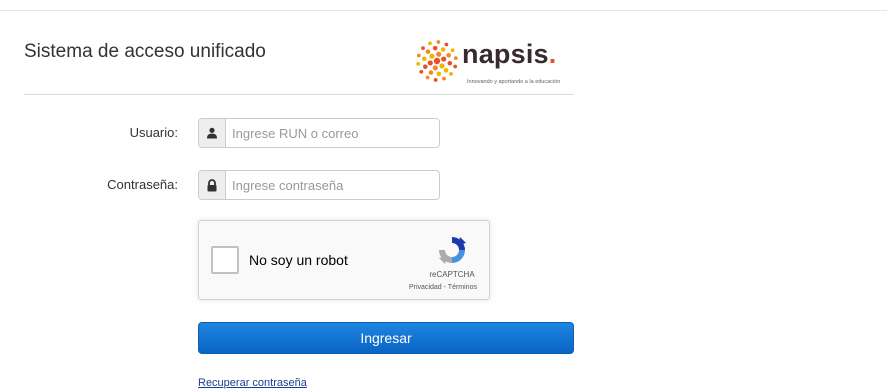 The image size is (887, 392). Describe the element at coordinates (462, 287) in the screenshot. I see `terms-link: Términos` at that location.